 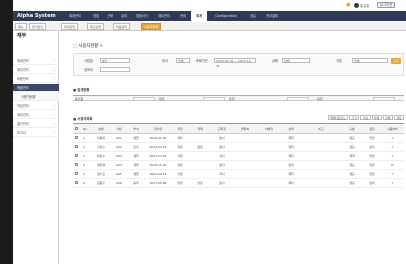 I want to click on tab-5: 사용자현황, so click(x=151, y=26).